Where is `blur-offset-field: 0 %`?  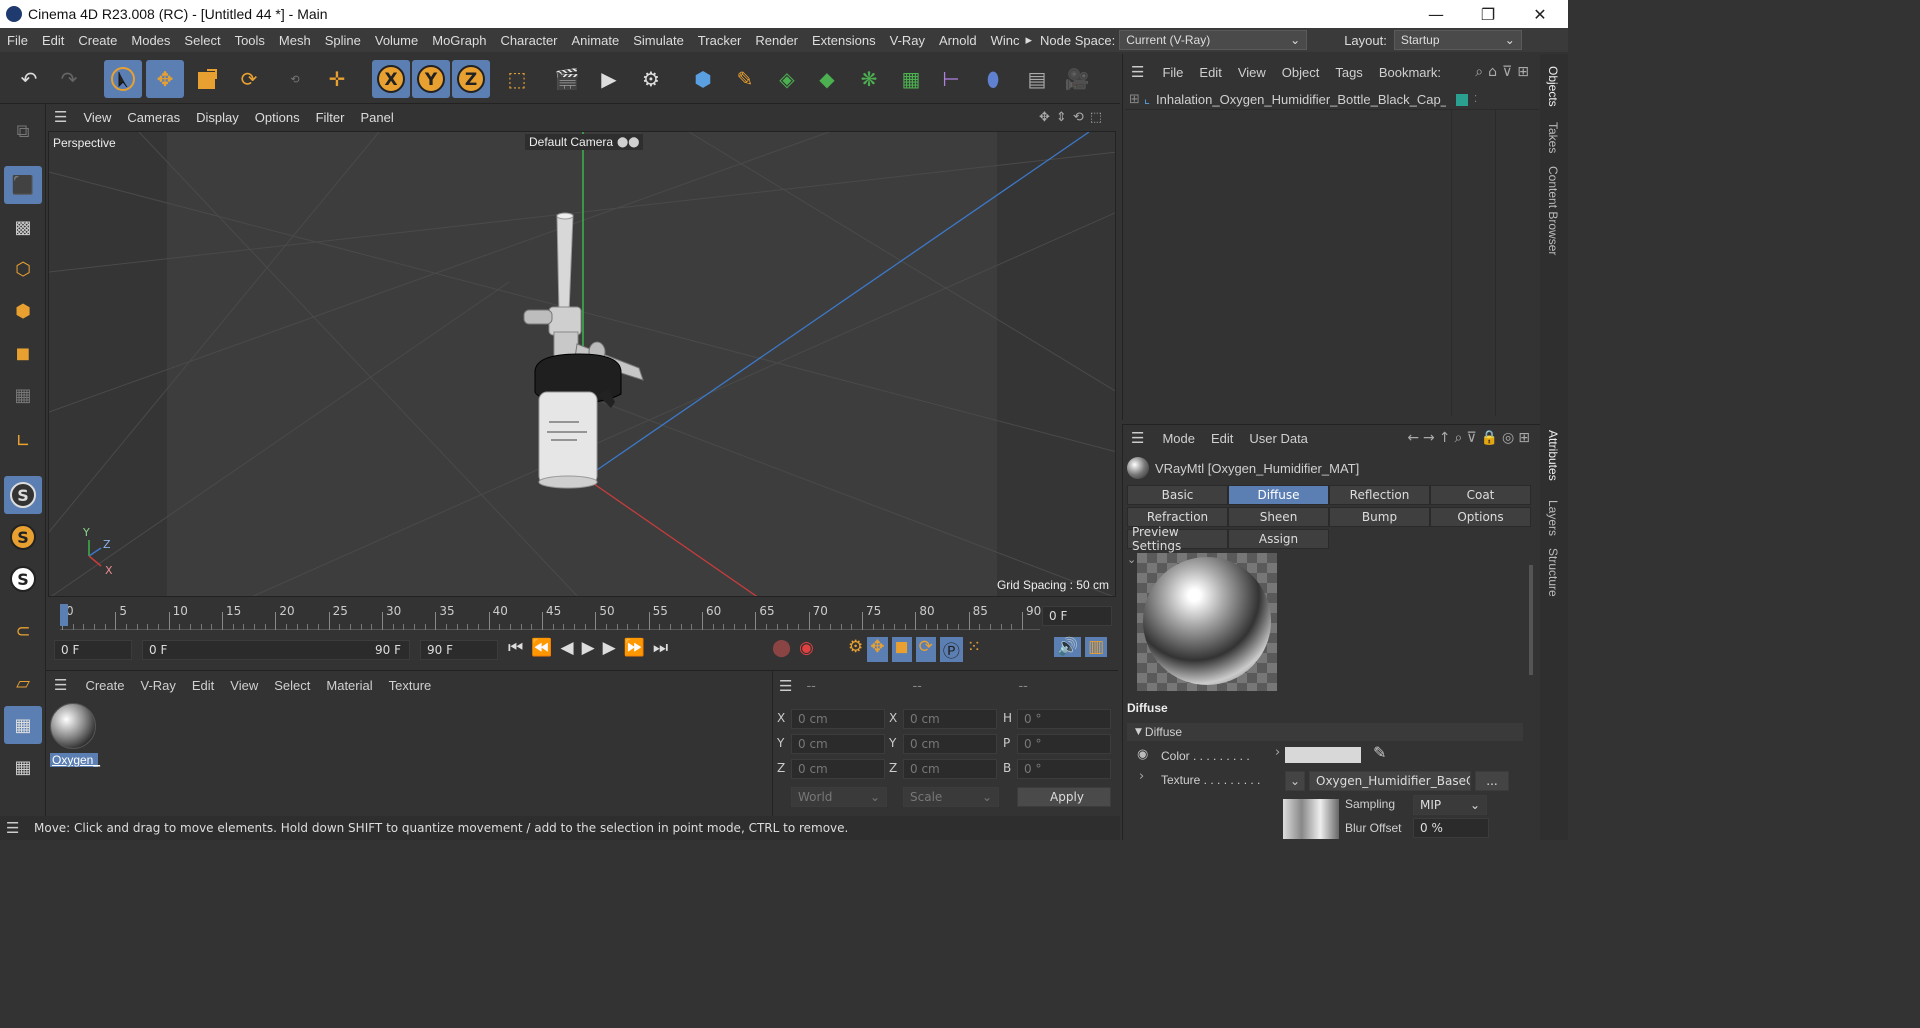
blur-offset-field: 0 % is located at coordinates (1451, 828).